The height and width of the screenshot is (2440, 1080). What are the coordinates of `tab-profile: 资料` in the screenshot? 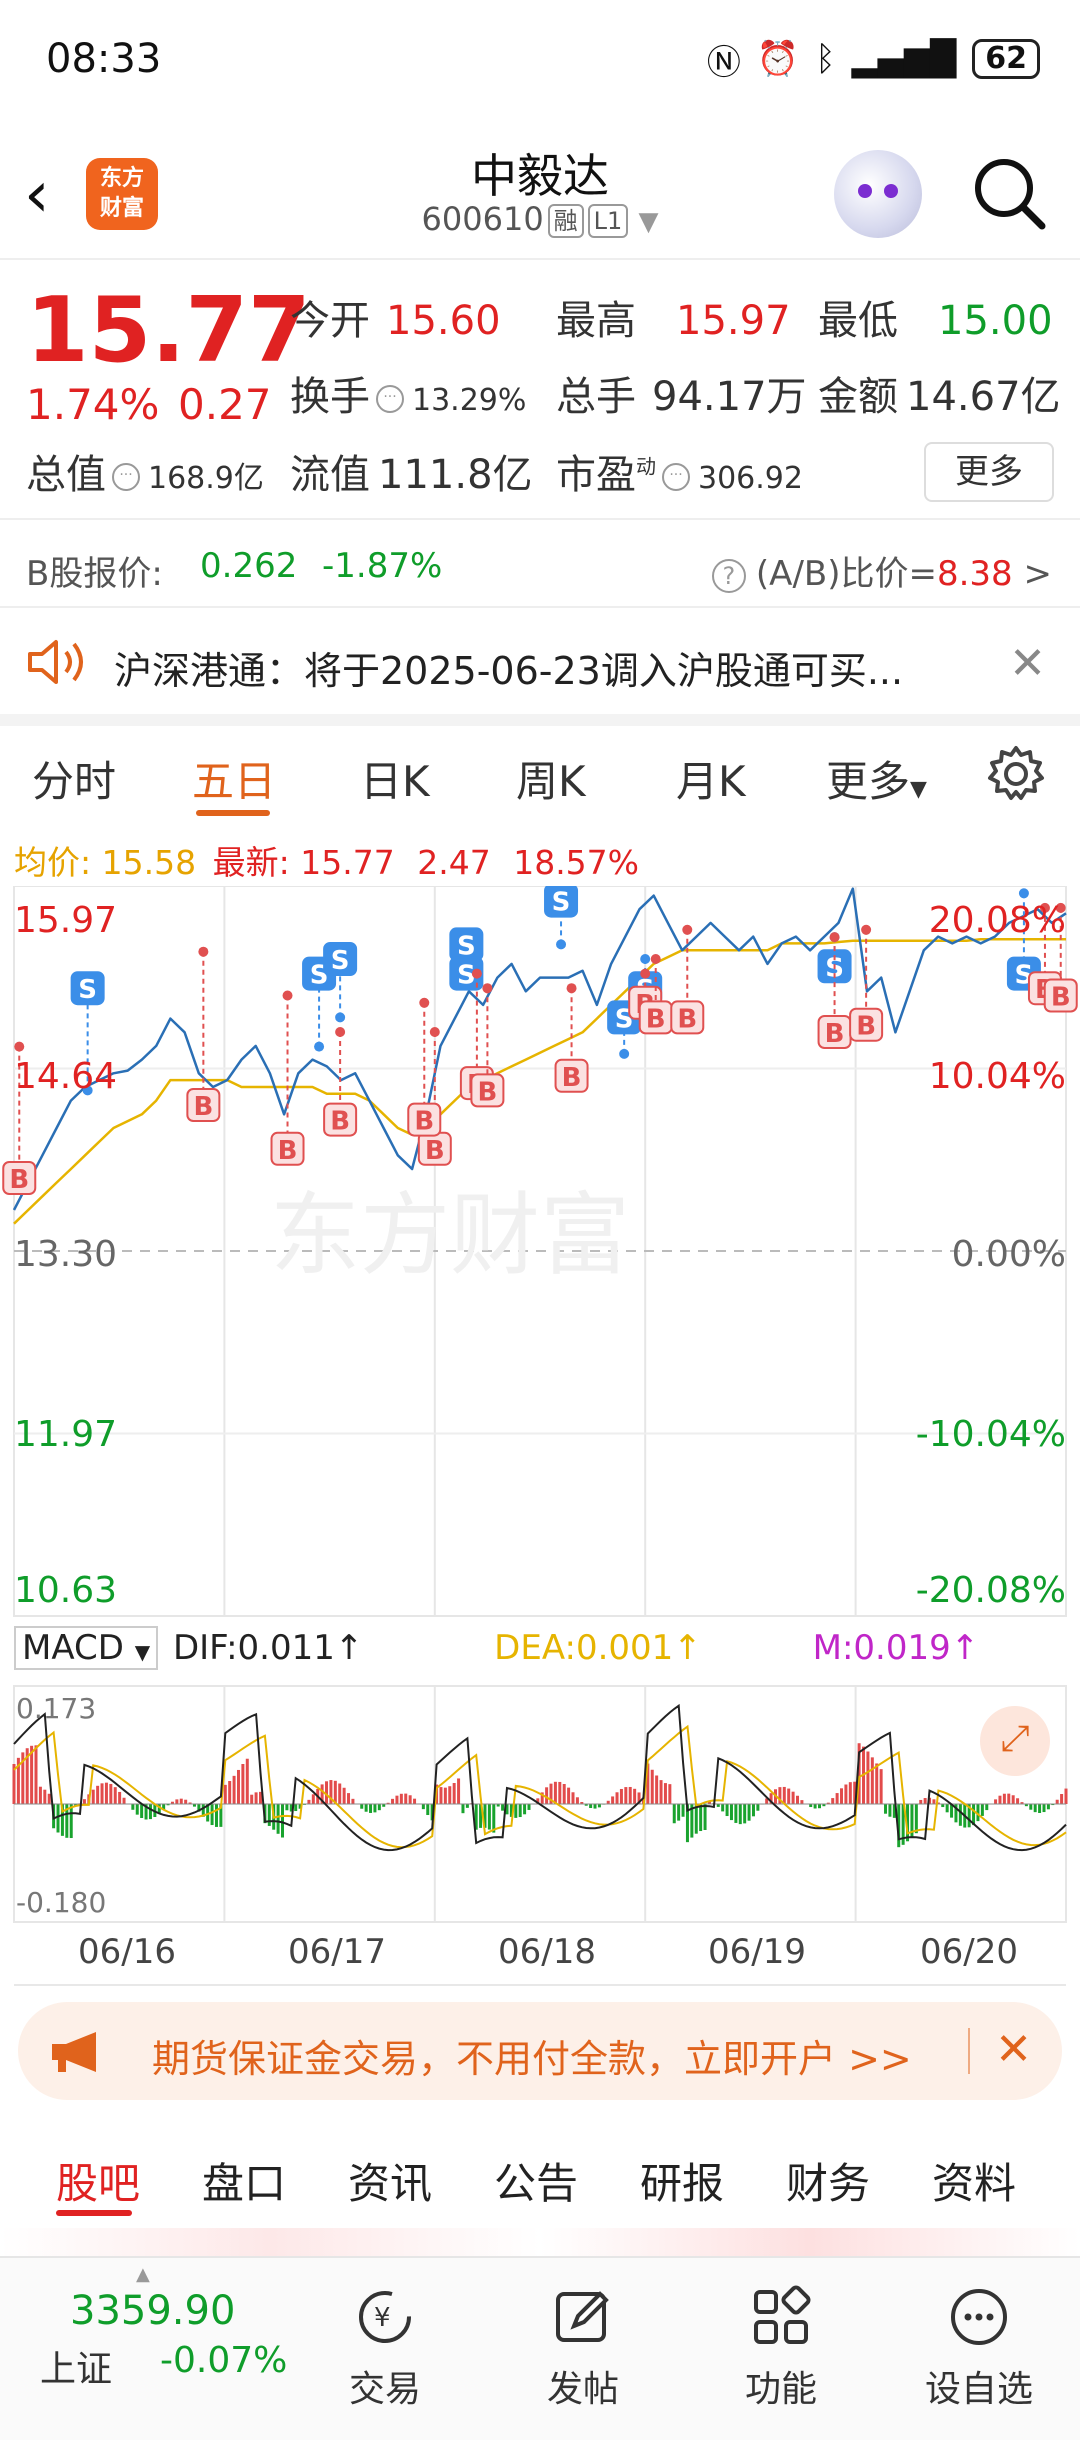 It's located at (974, 2180).